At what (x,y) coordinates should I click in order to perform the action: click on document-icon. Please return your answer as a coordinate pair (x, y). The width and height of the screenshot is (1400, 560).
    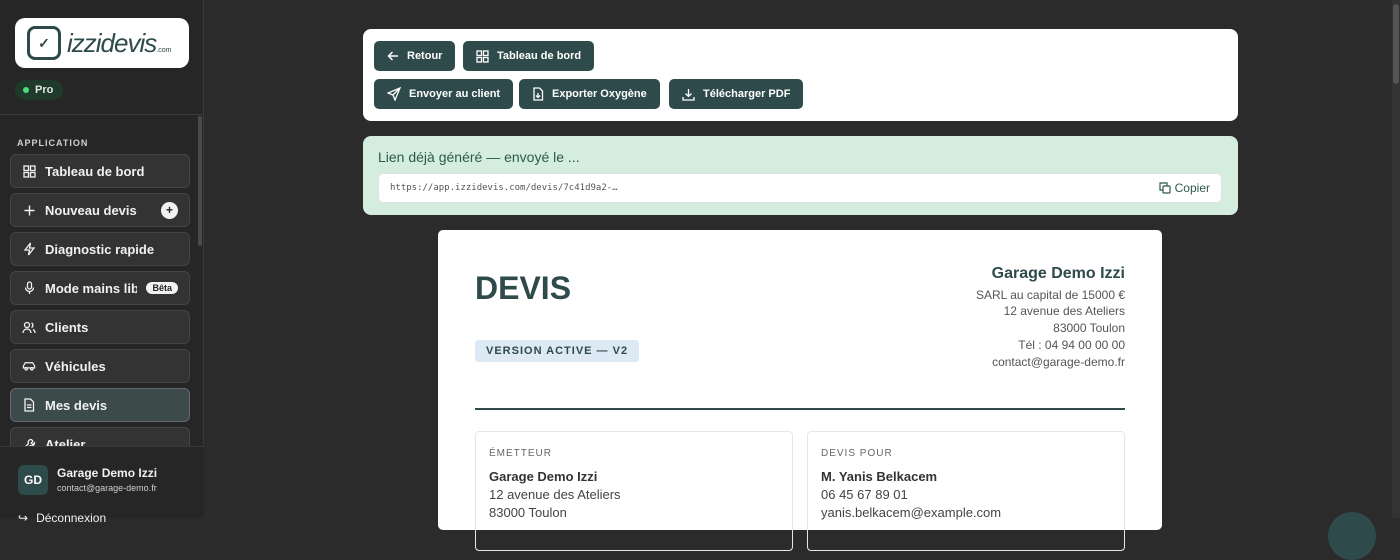
    Looking at the image, I should click on (29, 405).